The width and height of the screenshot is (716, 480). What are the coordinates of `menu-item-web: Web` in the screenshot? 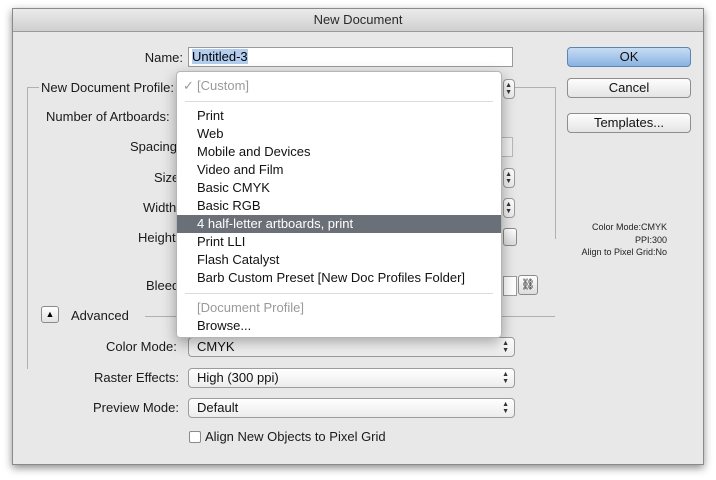 It's located at (339, 134).